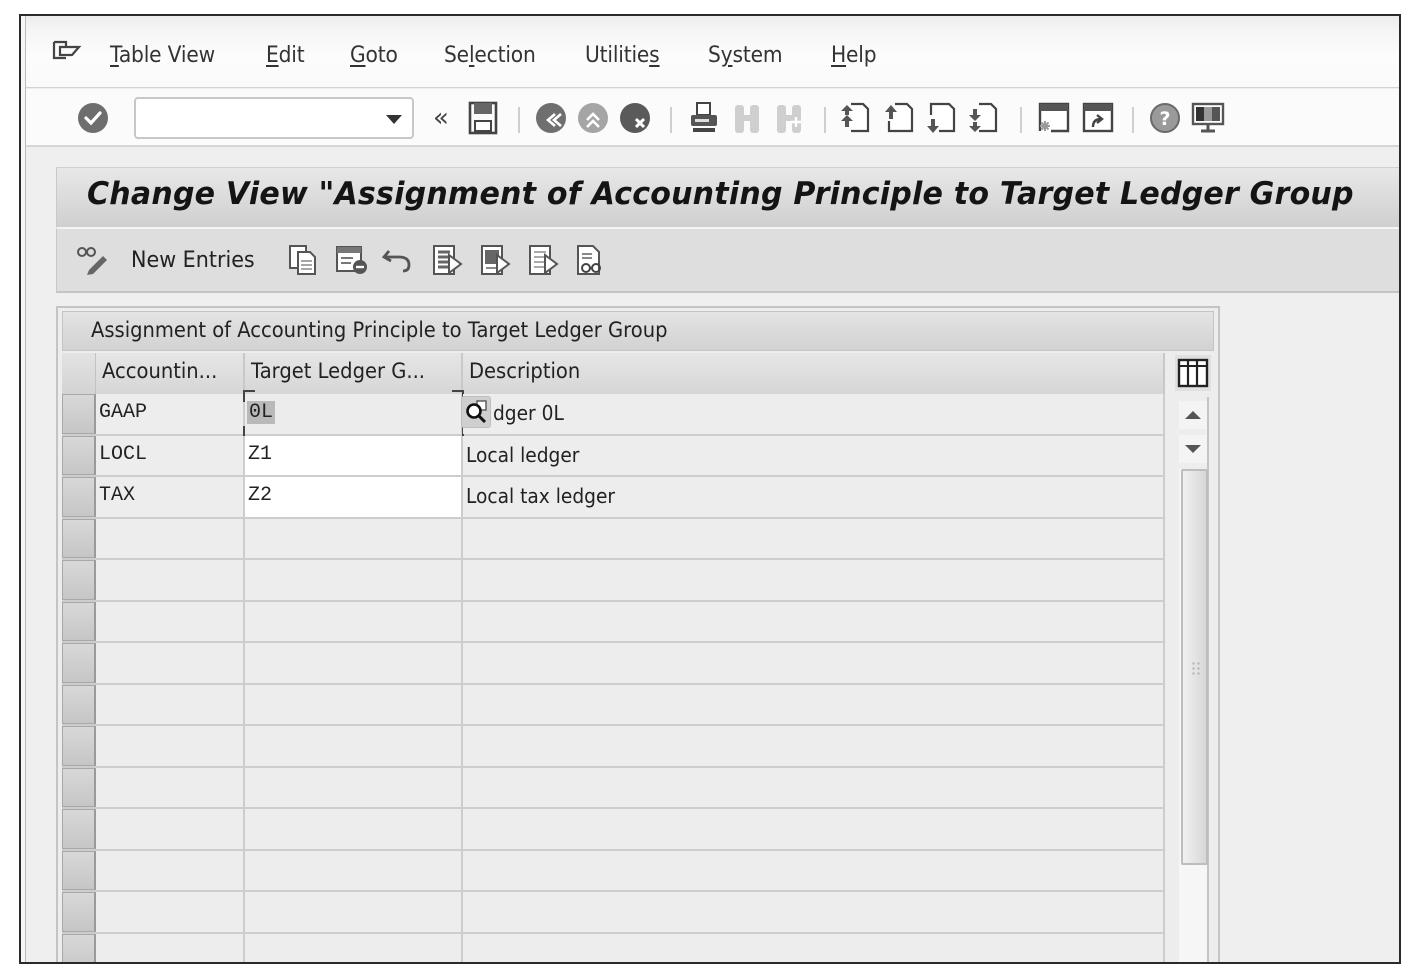  I want to click on cancel-icon, so click(635, 118).